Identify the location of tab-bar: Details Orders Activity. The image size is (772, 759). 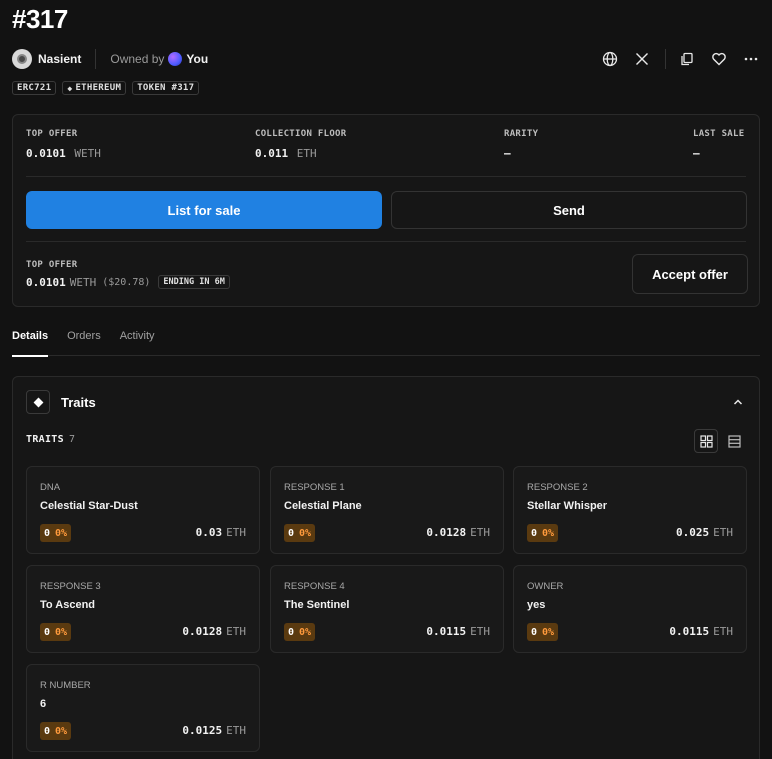
(386, 343).